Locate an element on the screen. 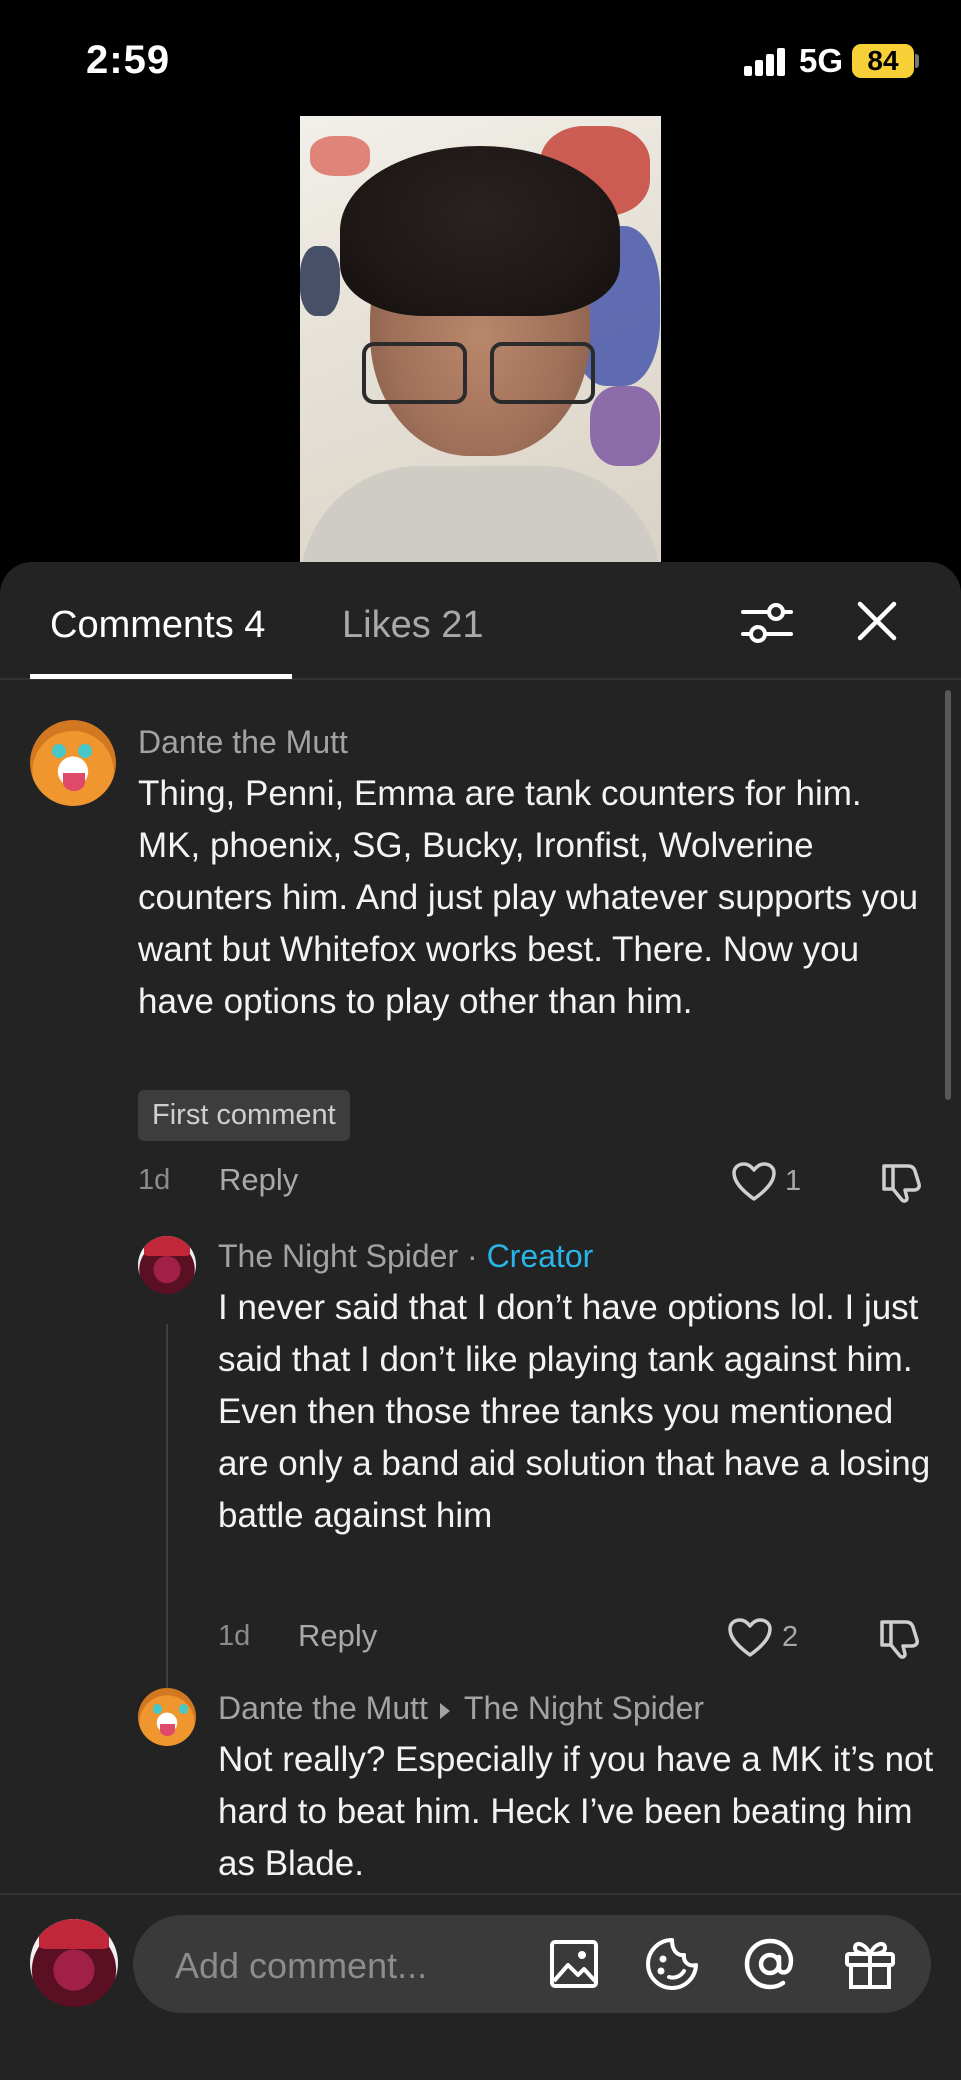 The image size is (961, 2080). reply-to-author: The Night Spider is located at coordinates (584, 1708).